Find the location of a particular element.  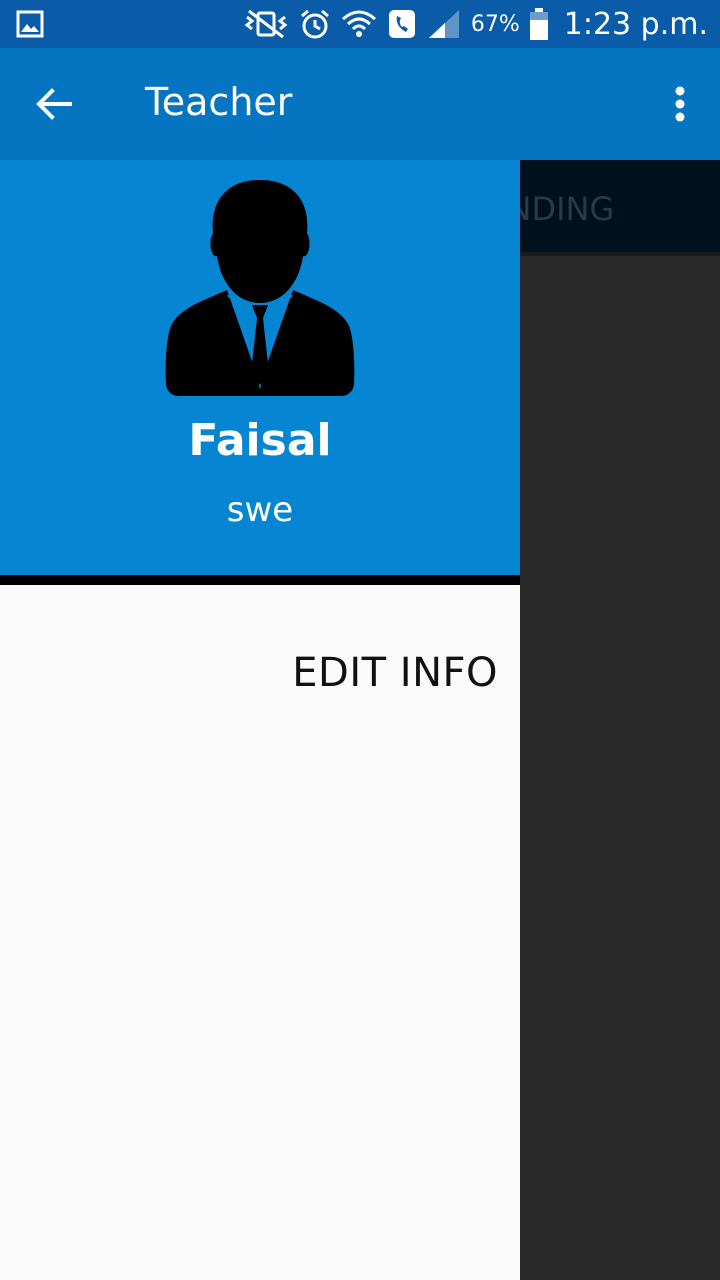

user-subtitle: swe is located at coordinates (260, 510).